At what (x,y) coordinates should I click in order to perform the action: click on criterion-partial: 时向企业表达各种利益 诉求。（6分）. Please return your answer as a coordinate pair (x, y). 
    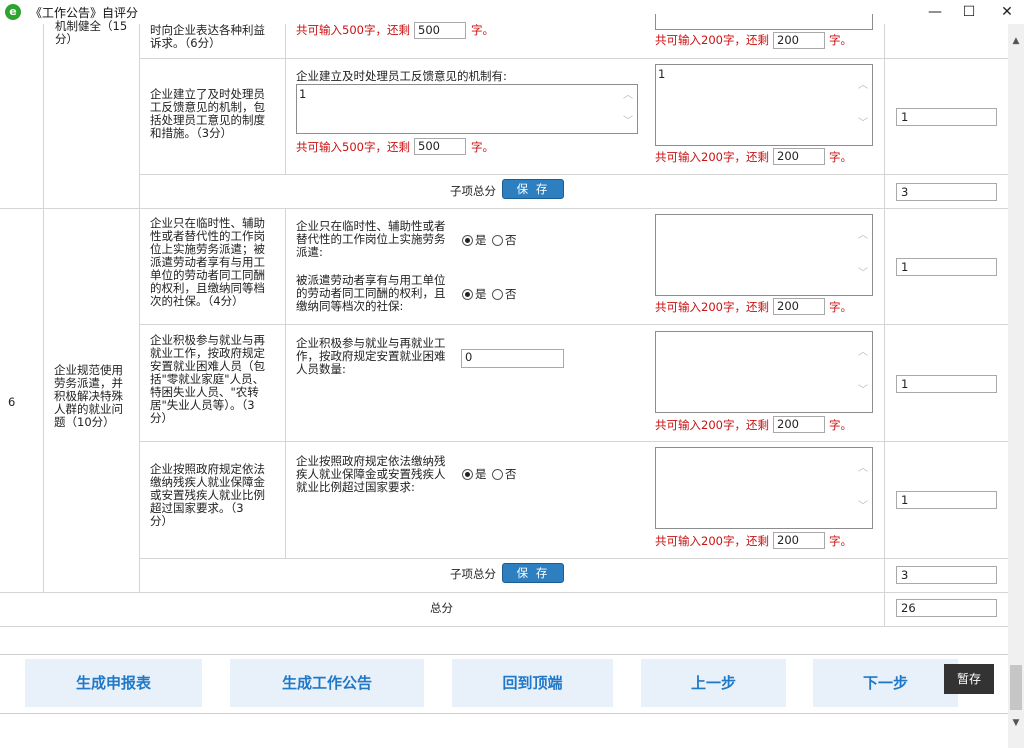
    Looking at the image, I should click on (207, 36).